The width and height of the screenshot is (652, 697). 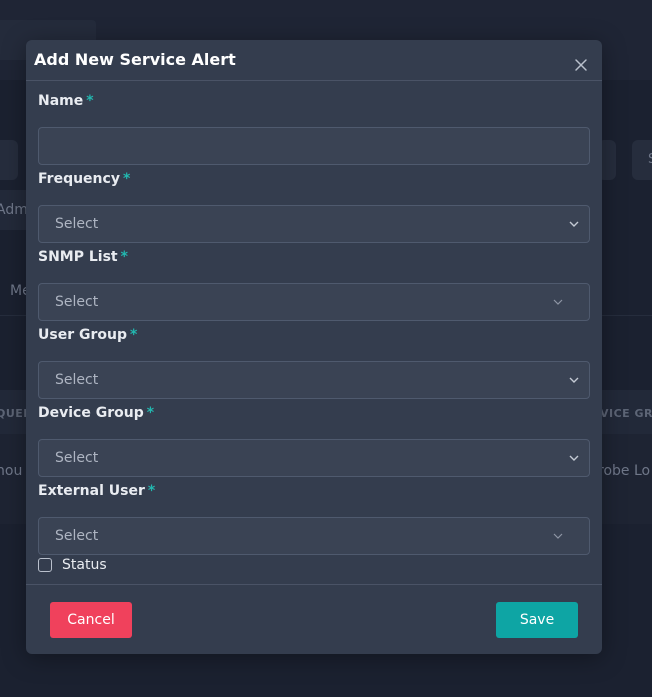 I want to click on device-group-label: Device Group *, so click(x=314, y=413).